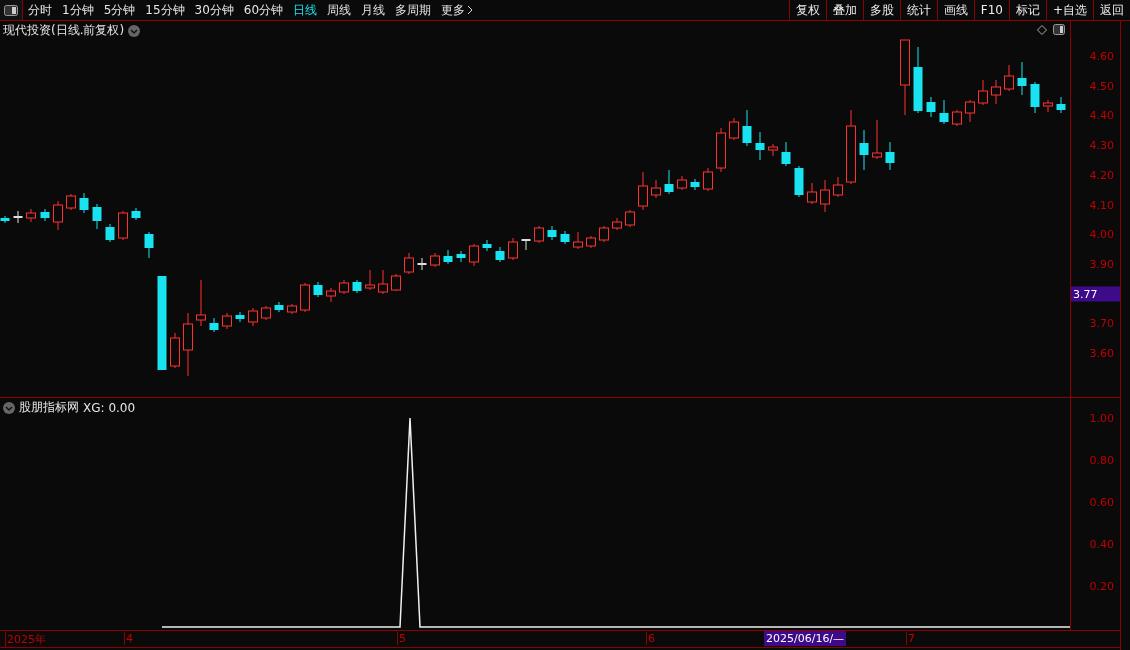  Describe the element at coordinates (1101, 502) in the screenshot. I see `indicator-tick: 0.60` at that location.